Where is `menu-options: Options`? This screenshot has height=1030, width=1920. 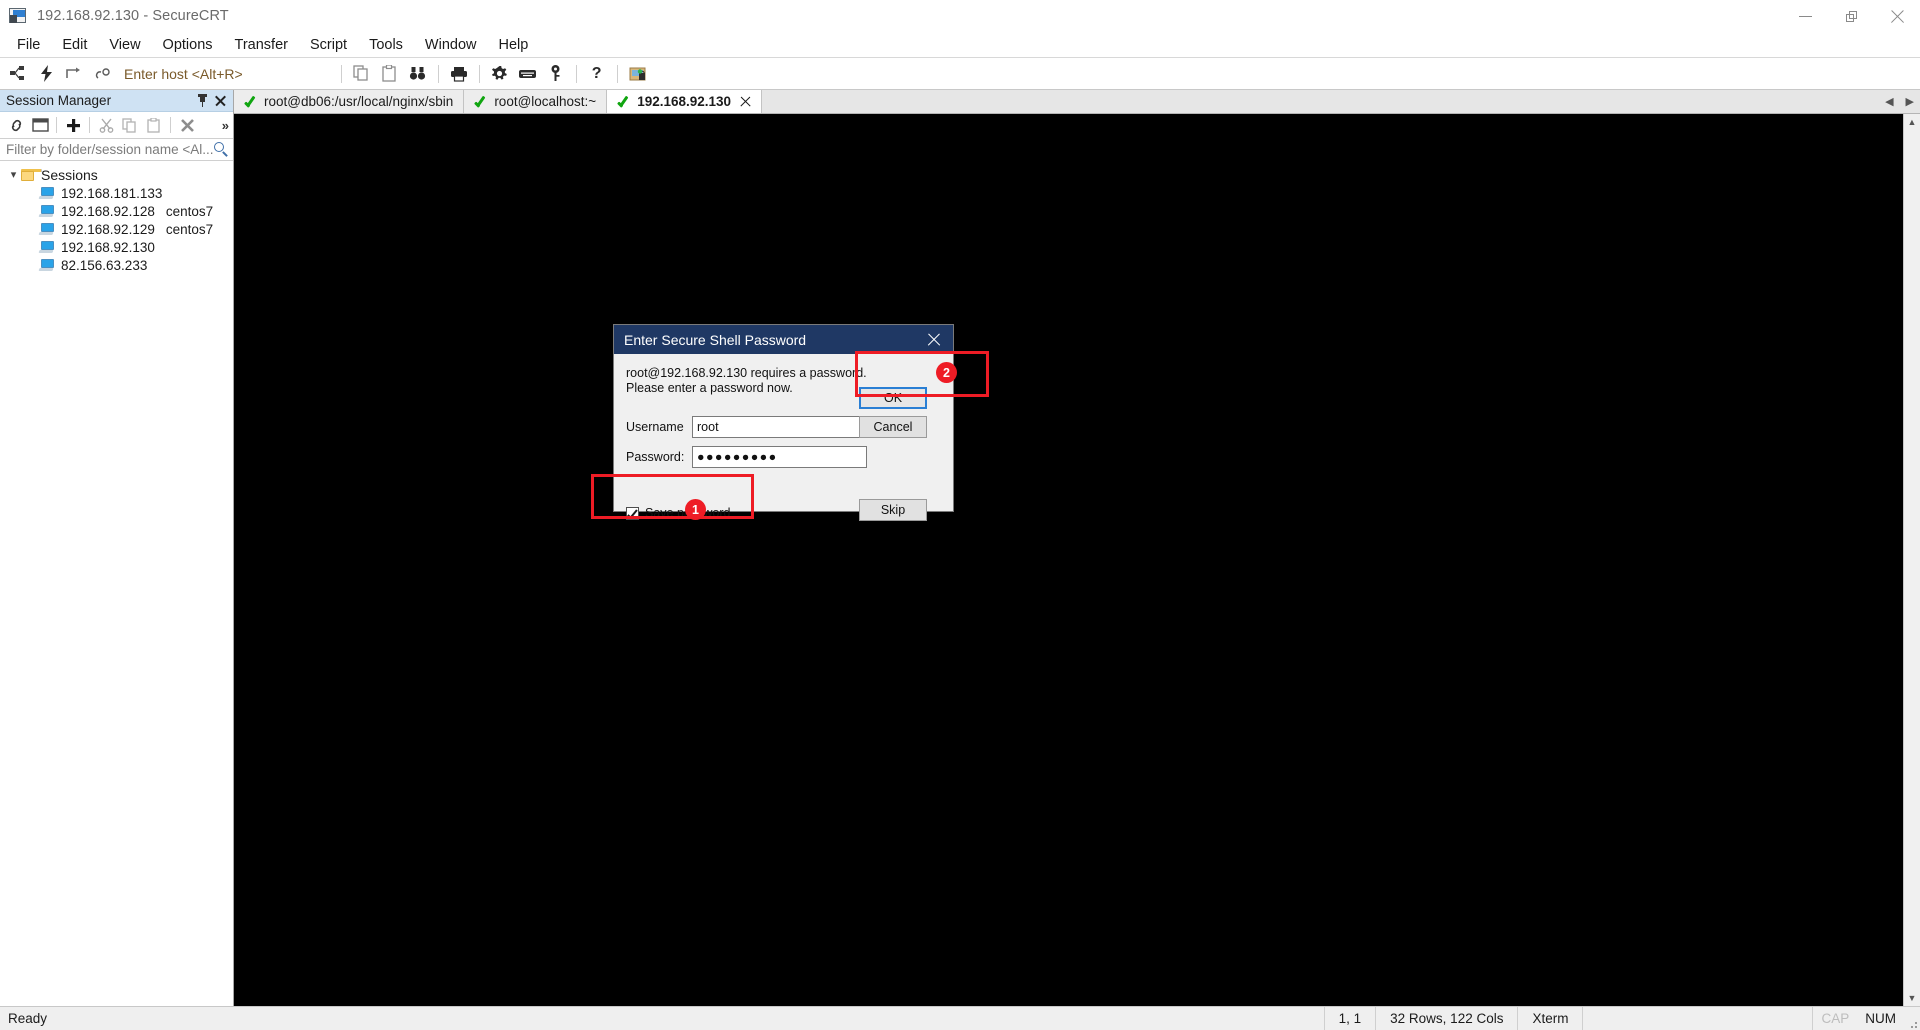 menu-options: Options is located at coordinates (188, 45).